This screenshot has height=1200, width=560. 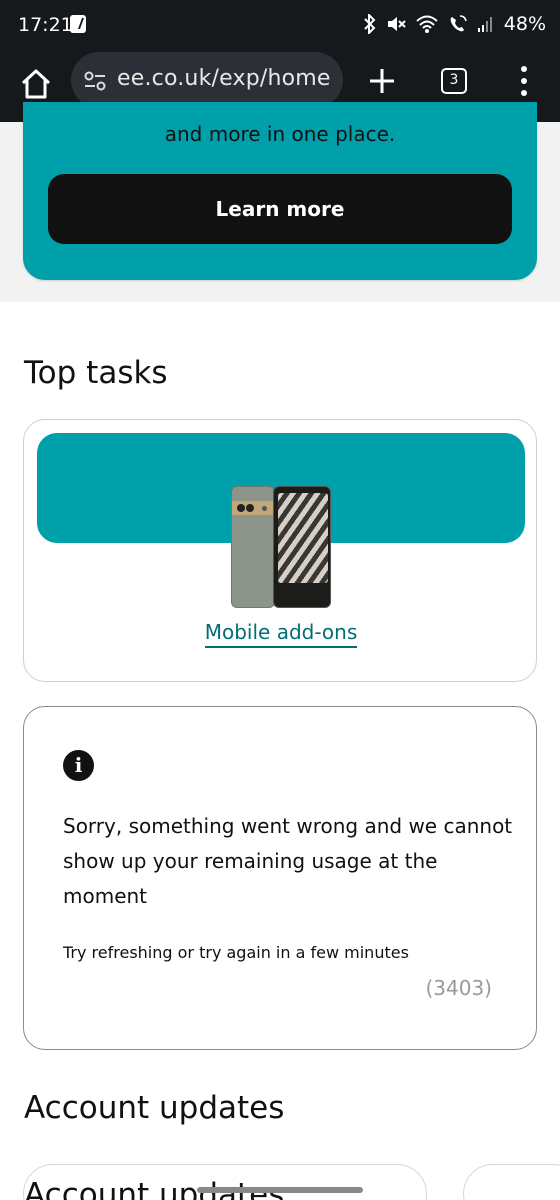 What do you see at coordinates (154, 1108) in the screenshot?
I see `account-updates-heading: Account updates` at bounding box center [154, 1108].